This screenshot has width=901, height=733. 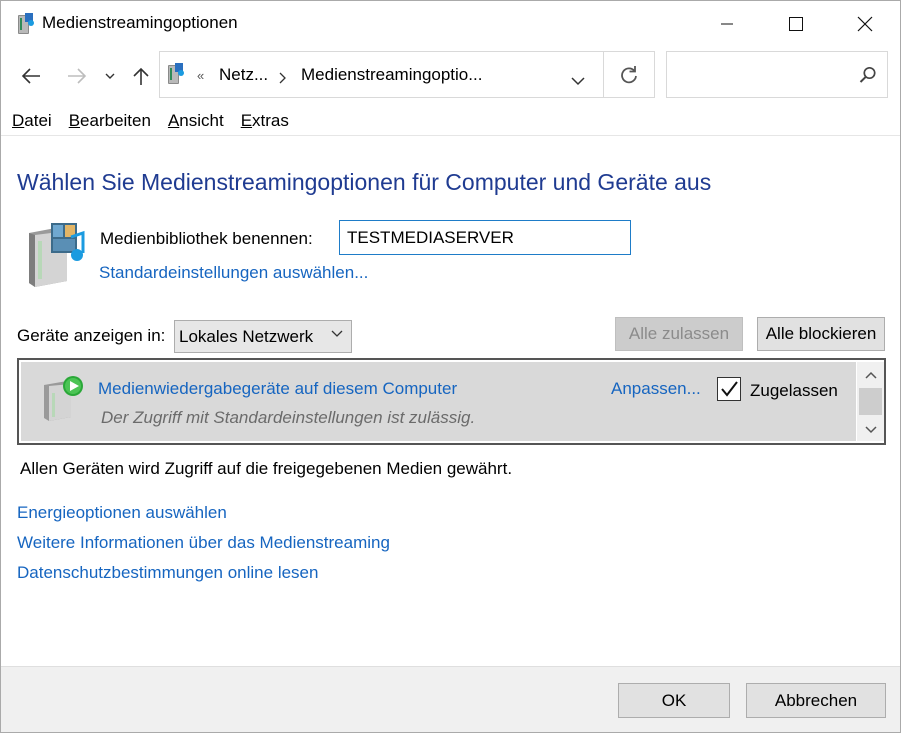 I want to click on back-button, so click(x=31, y=76).